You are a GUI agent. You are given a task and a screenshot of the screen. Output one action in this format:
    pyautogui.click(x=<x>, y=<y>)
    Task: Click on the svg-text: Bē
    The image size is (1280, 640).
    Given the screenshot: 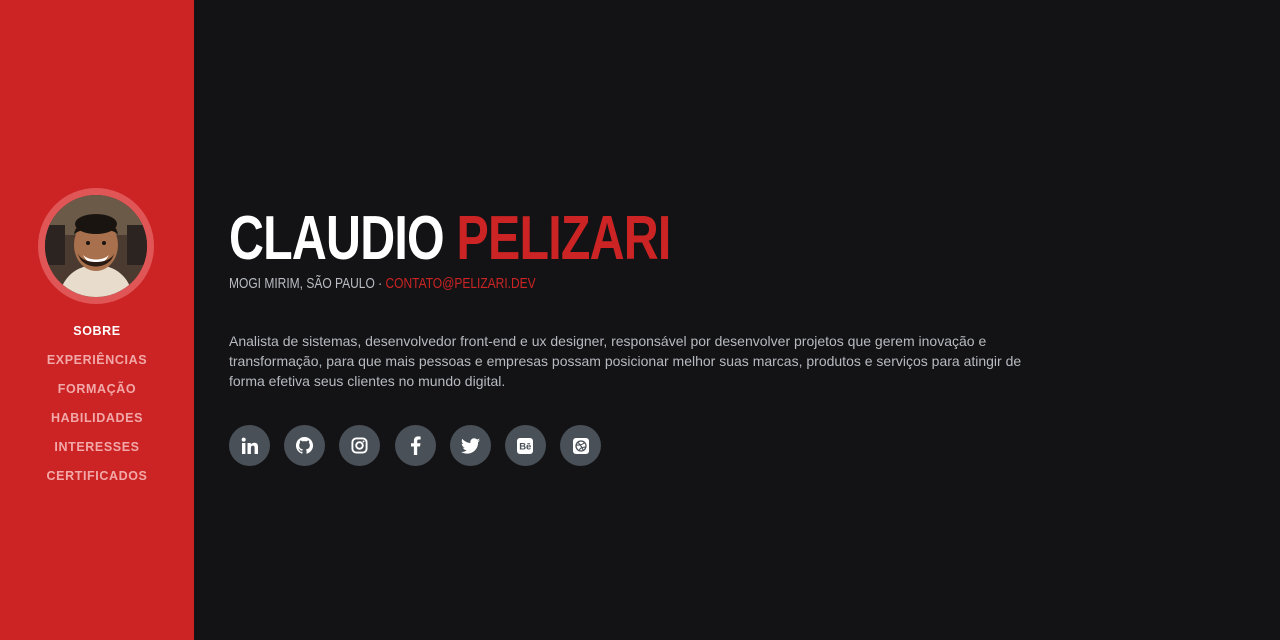 What is the action you would take?
    pyautogui.click(x=526, y=446)
    